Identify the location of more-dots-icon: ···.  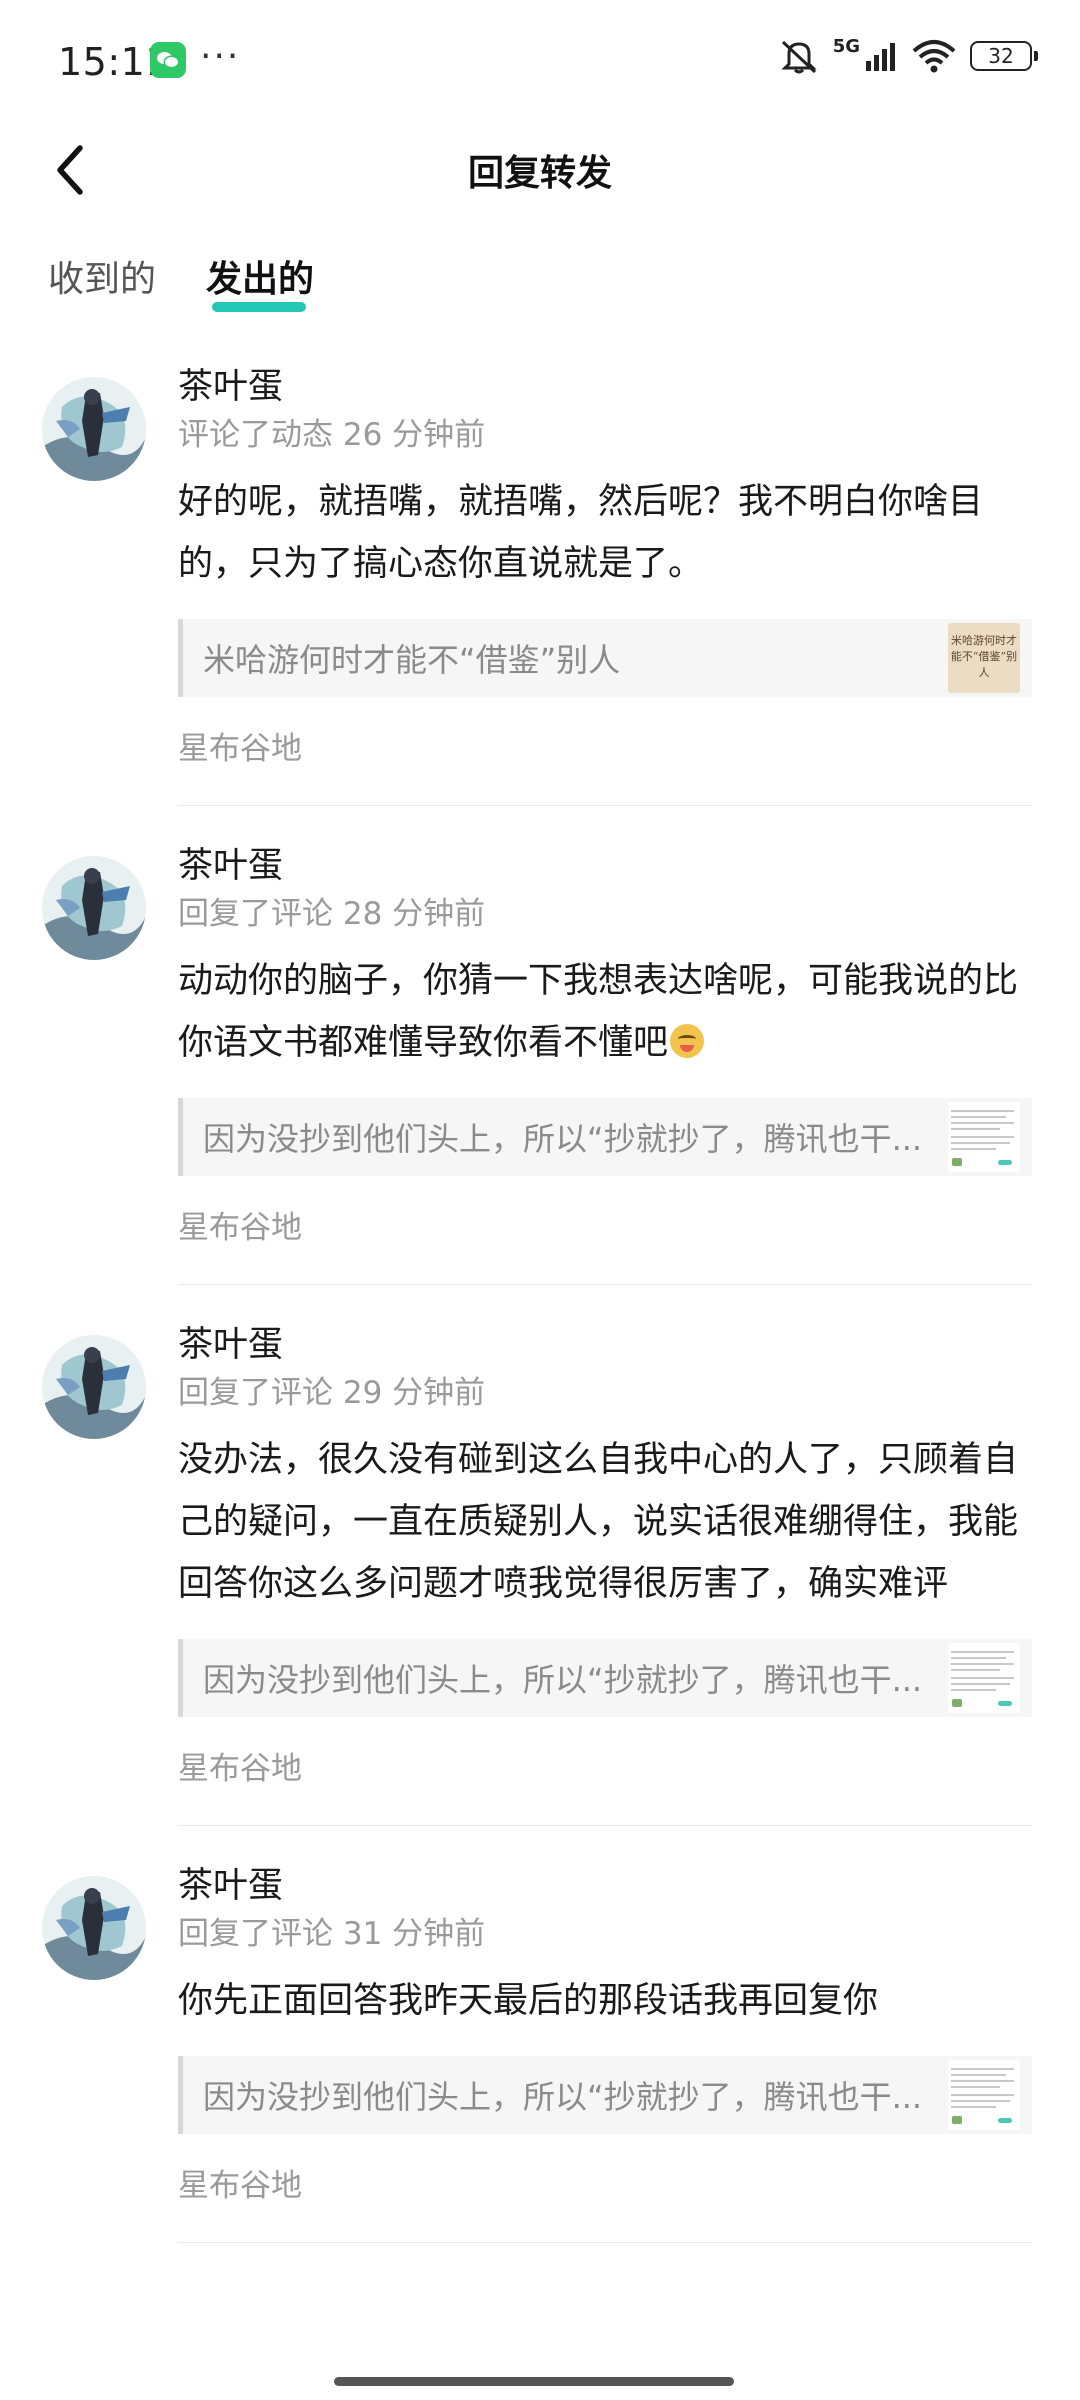
(220, 56).